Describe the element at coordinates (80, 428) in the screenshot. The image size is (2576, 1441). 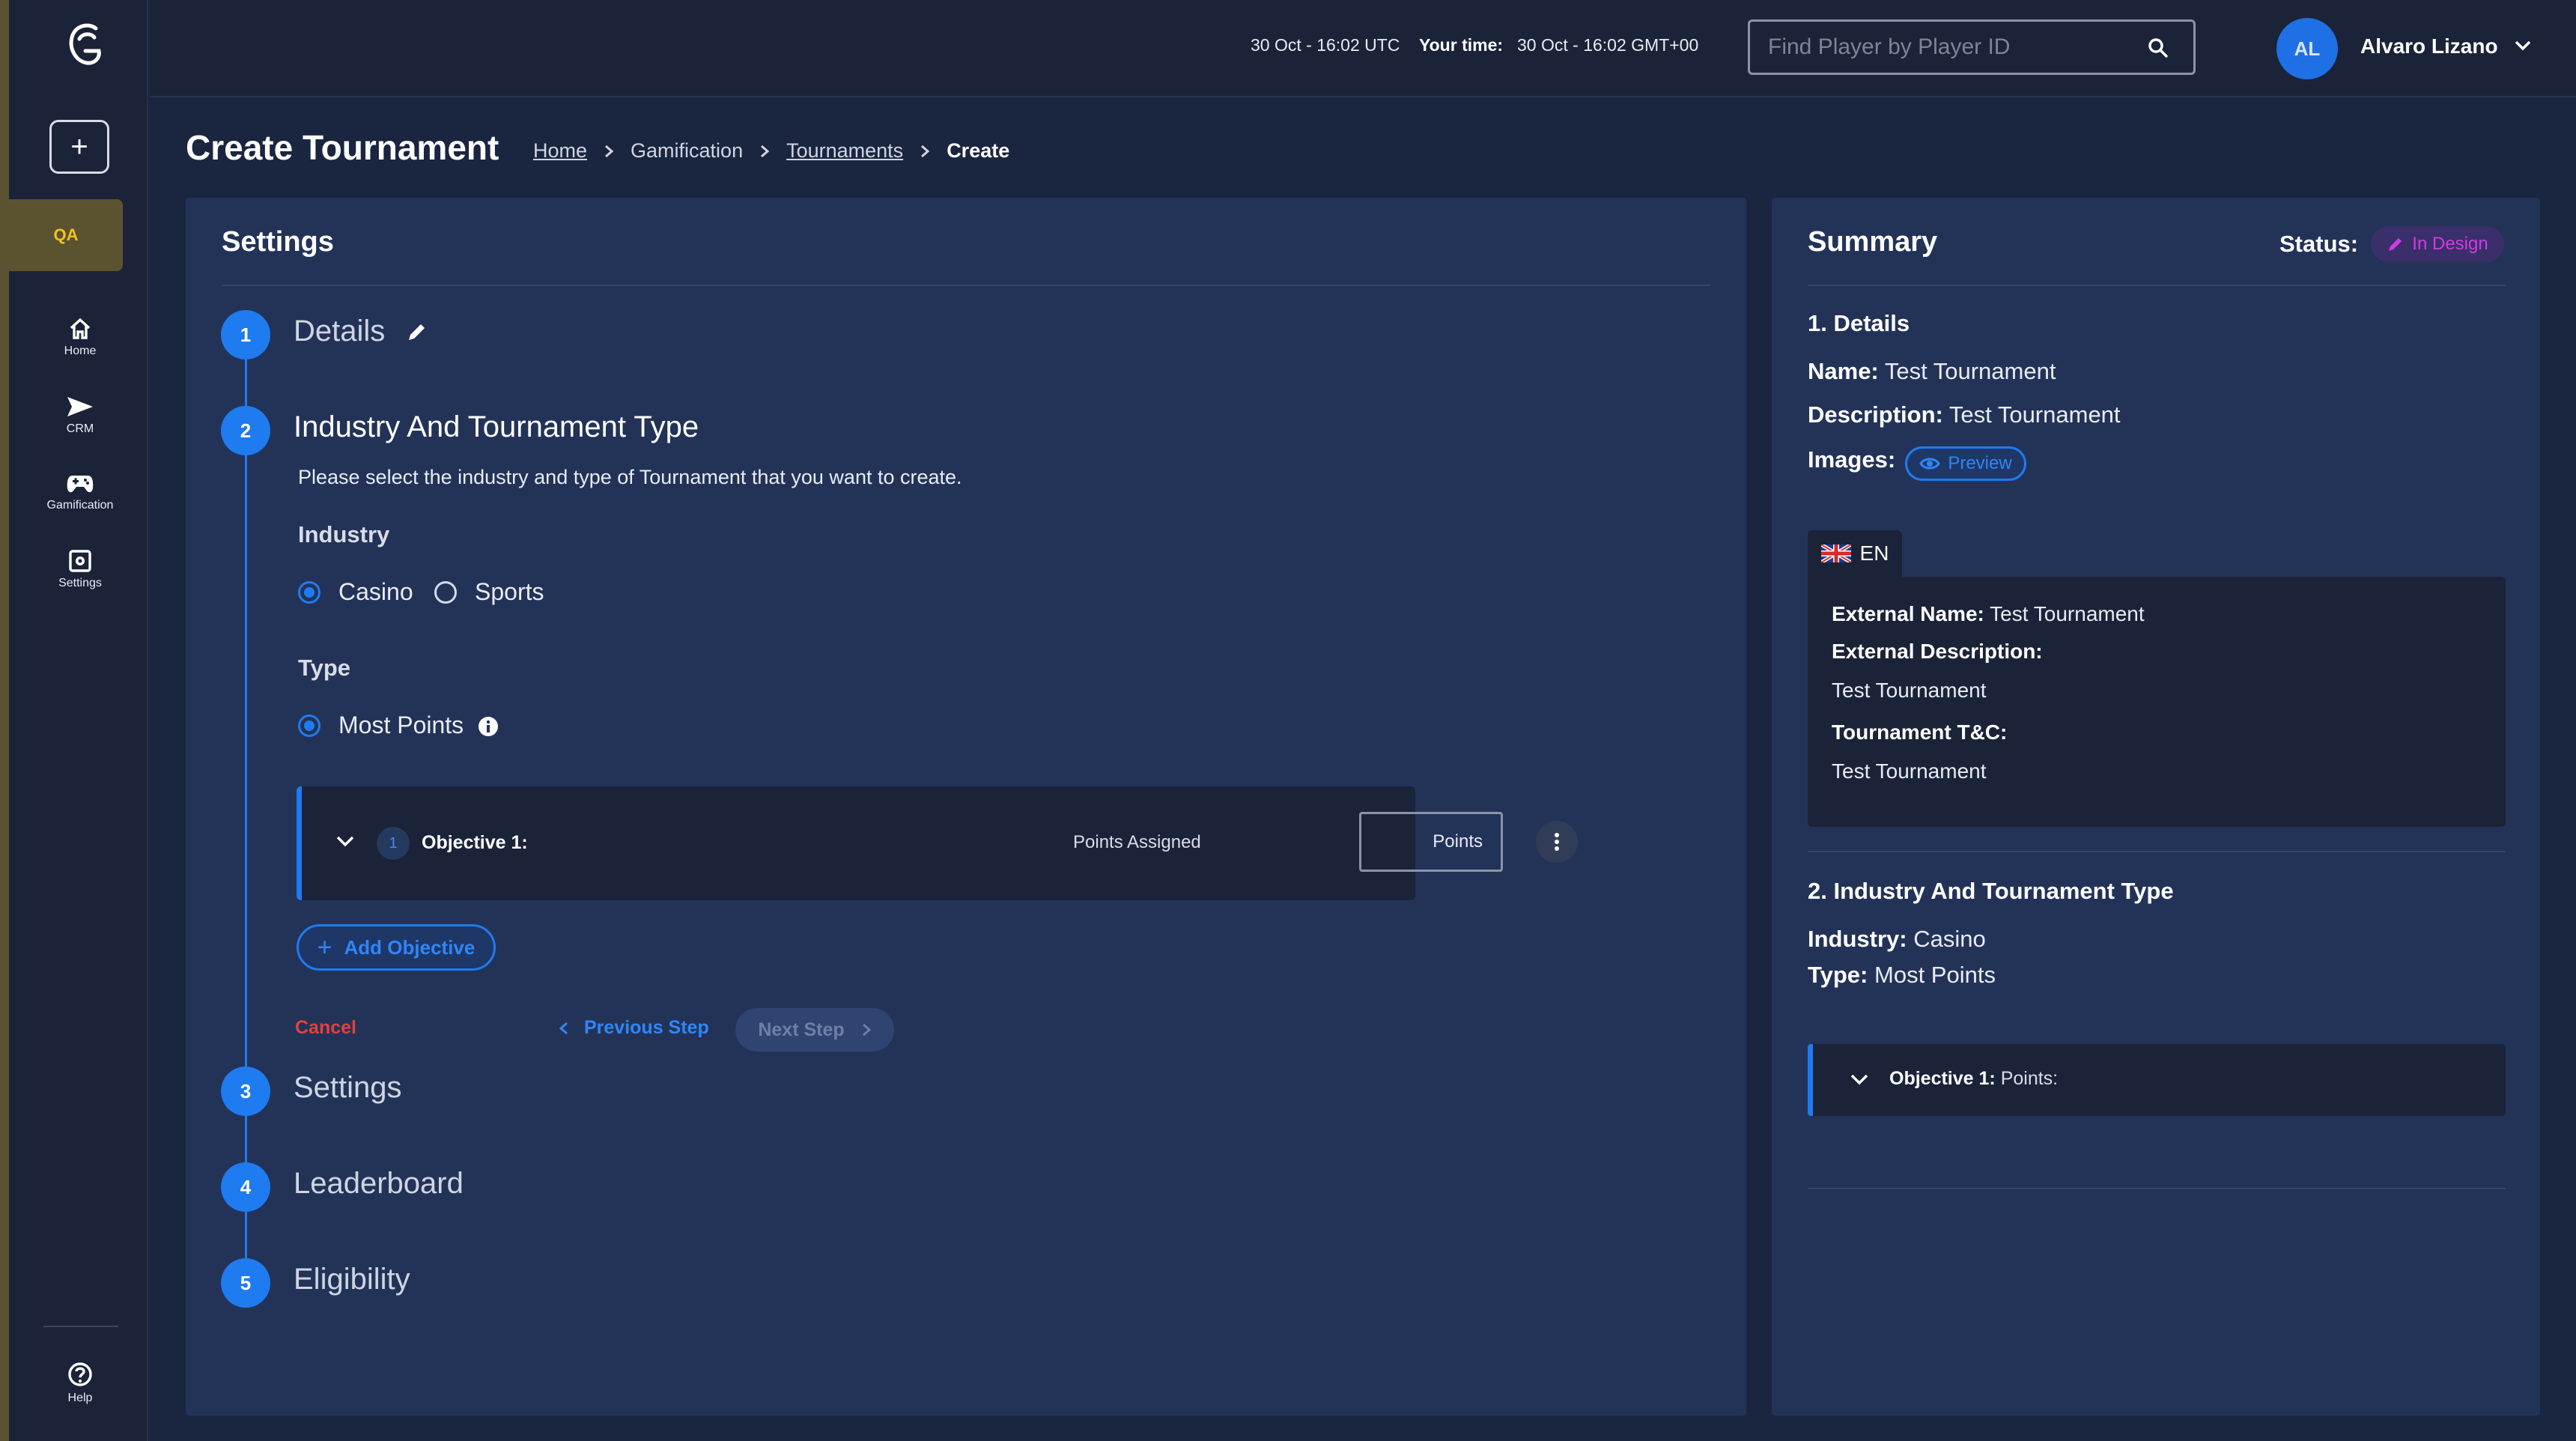
I see `sidebar-item-label: CRM` at that location.